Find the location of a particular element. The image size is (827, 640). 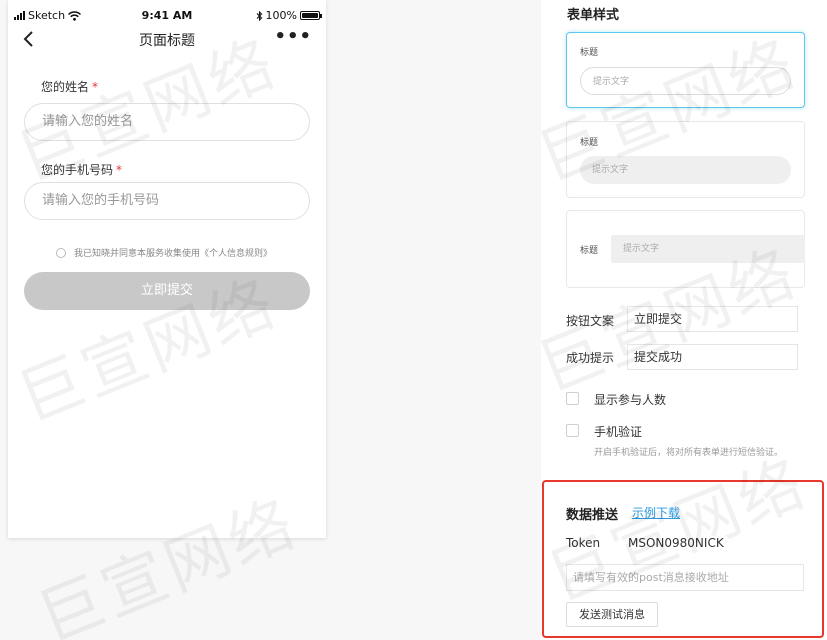

phone-verify-label: 手机验证 is located at coordinates (618, 432).